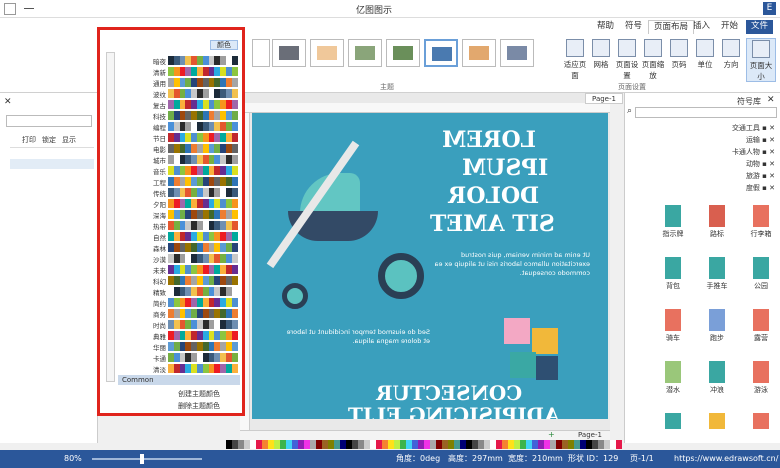 The height and width of the screenshot is (468, 780). I want to click on delete-theme-color-link: 删除主题颜色, so click(199, 406).